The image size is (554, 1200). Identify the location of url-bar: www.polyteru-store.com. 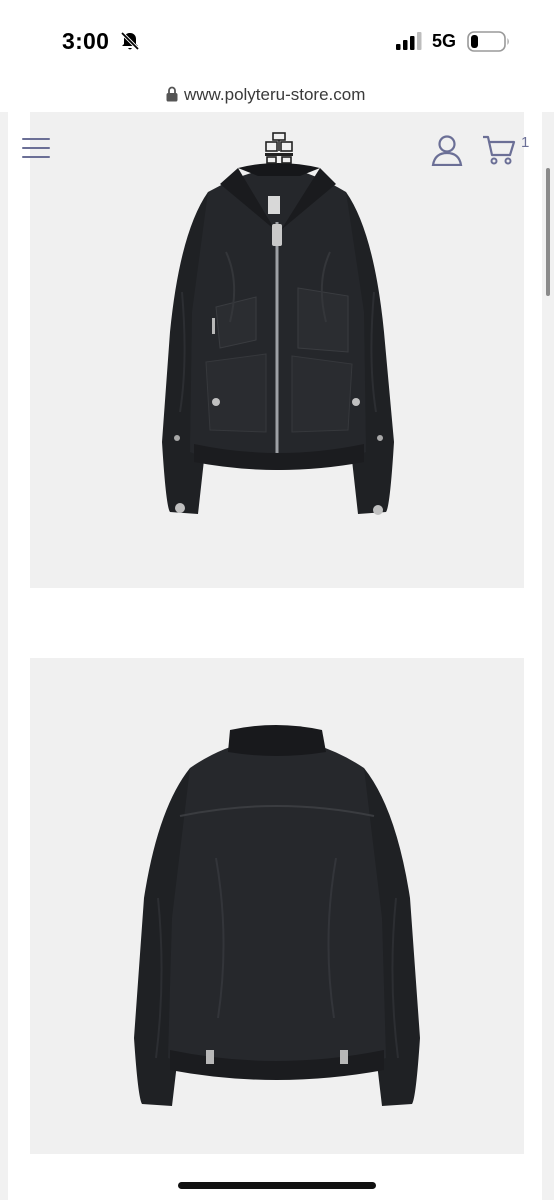
(277, 95).